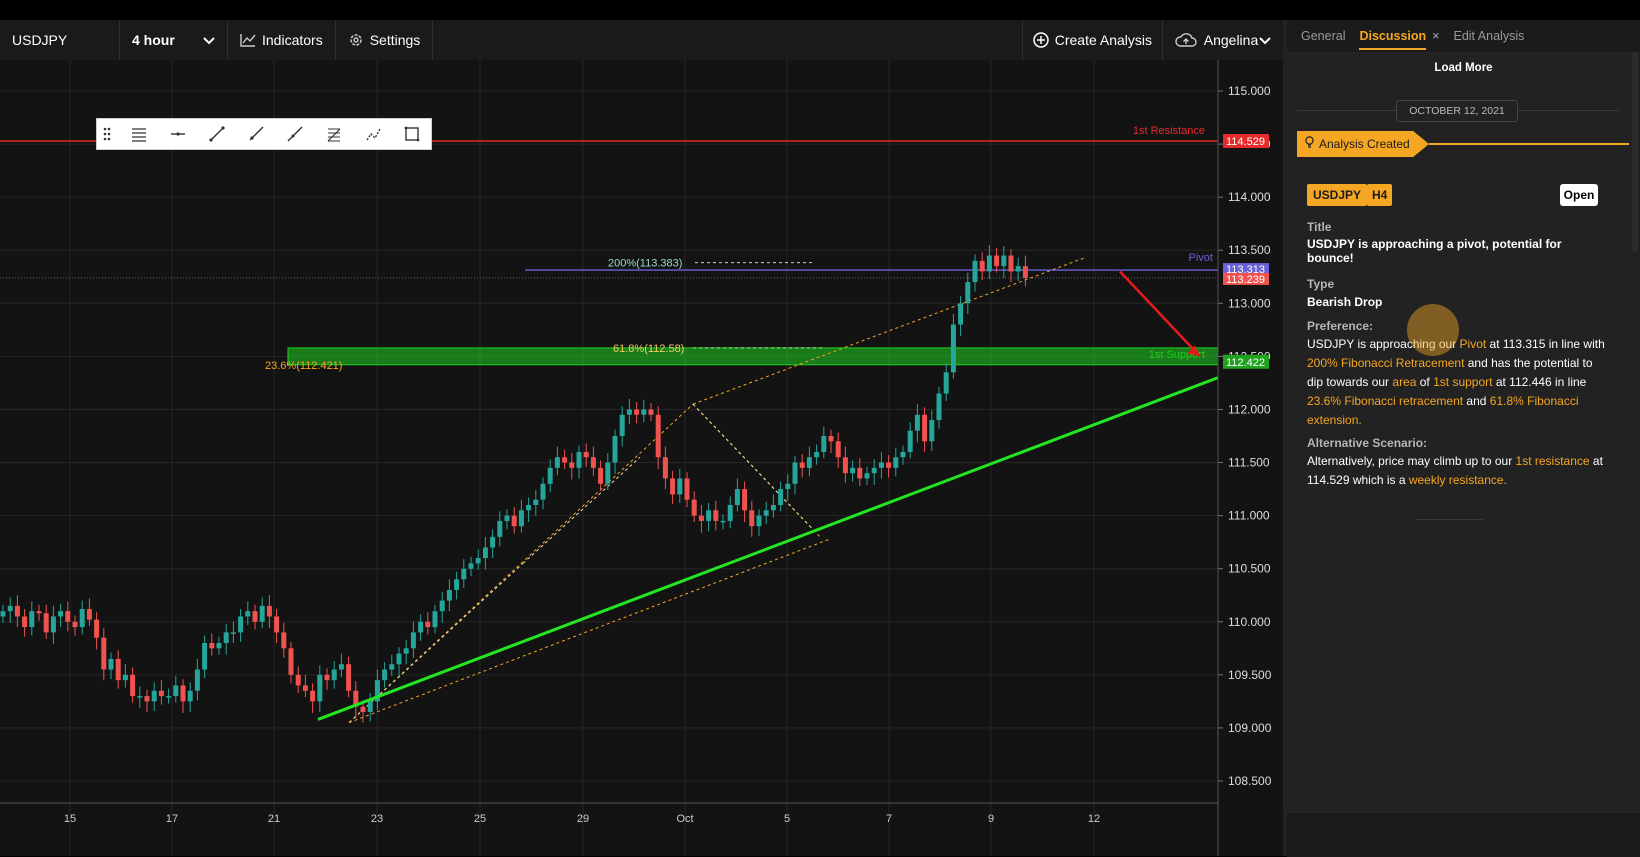 The image size is (1640, 857). What do you see at coordinates (411, 134) in the screenshot?
I see `rectangle-icon` at bounding box center [411, 134].